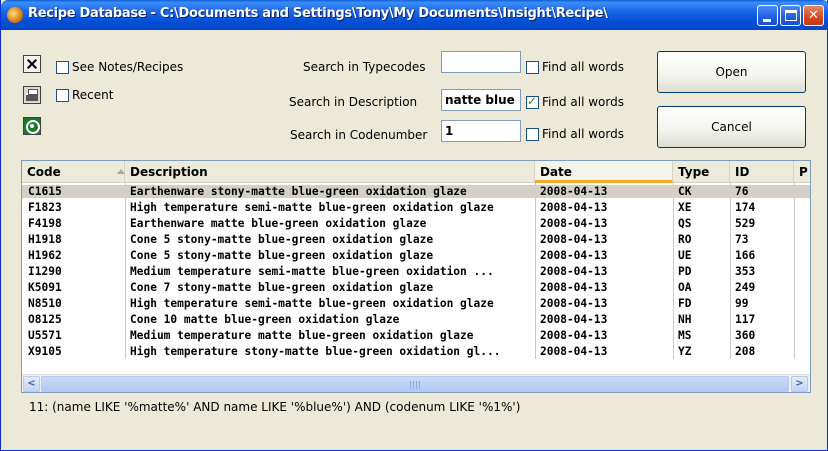 This screenshot has height=451, width=828. Describe the element at coordinates (265, 319) in the screenshot. I see `cell-description: Cone 10 matte blue-green oxidation glaze` at that location.